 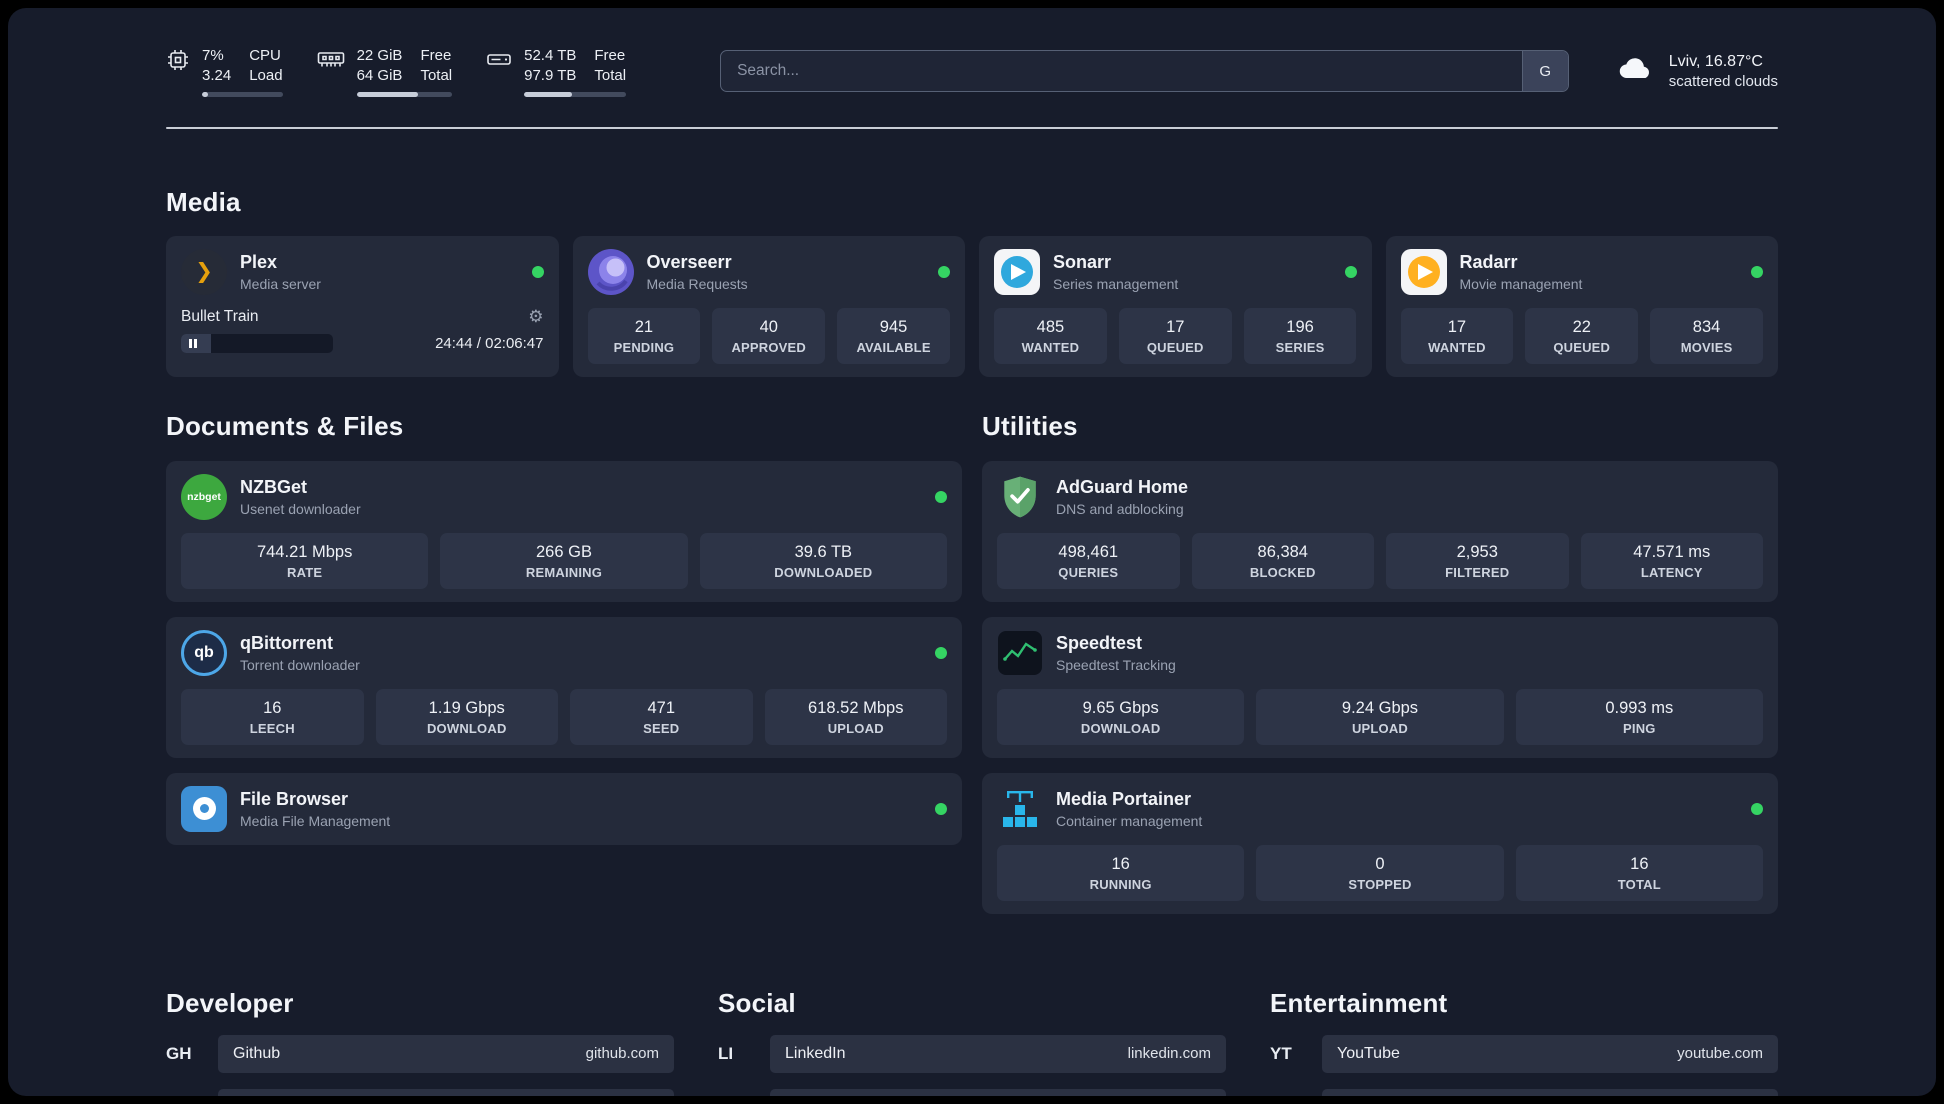 What do you see at coordinates (436, 75) in the screenshot?
I see `ram-label-bottom: Total` at bounding box center [436, 75].